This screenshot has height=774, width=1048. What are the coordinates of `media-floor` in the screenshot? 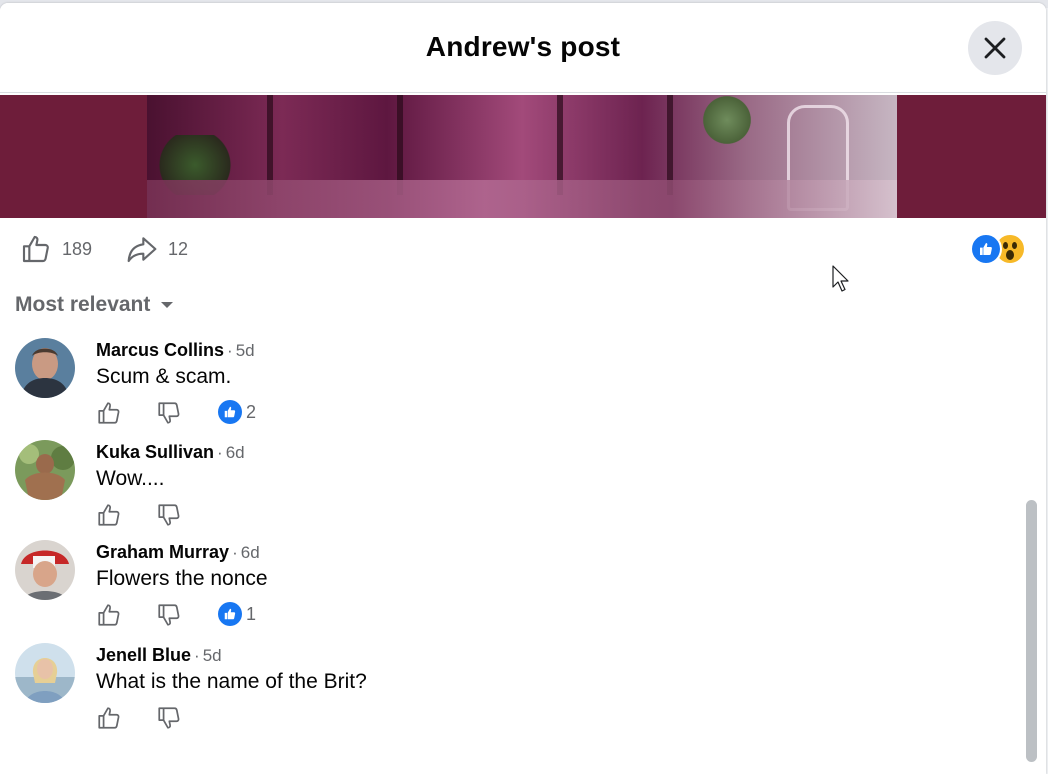 It's located at (522, 199).